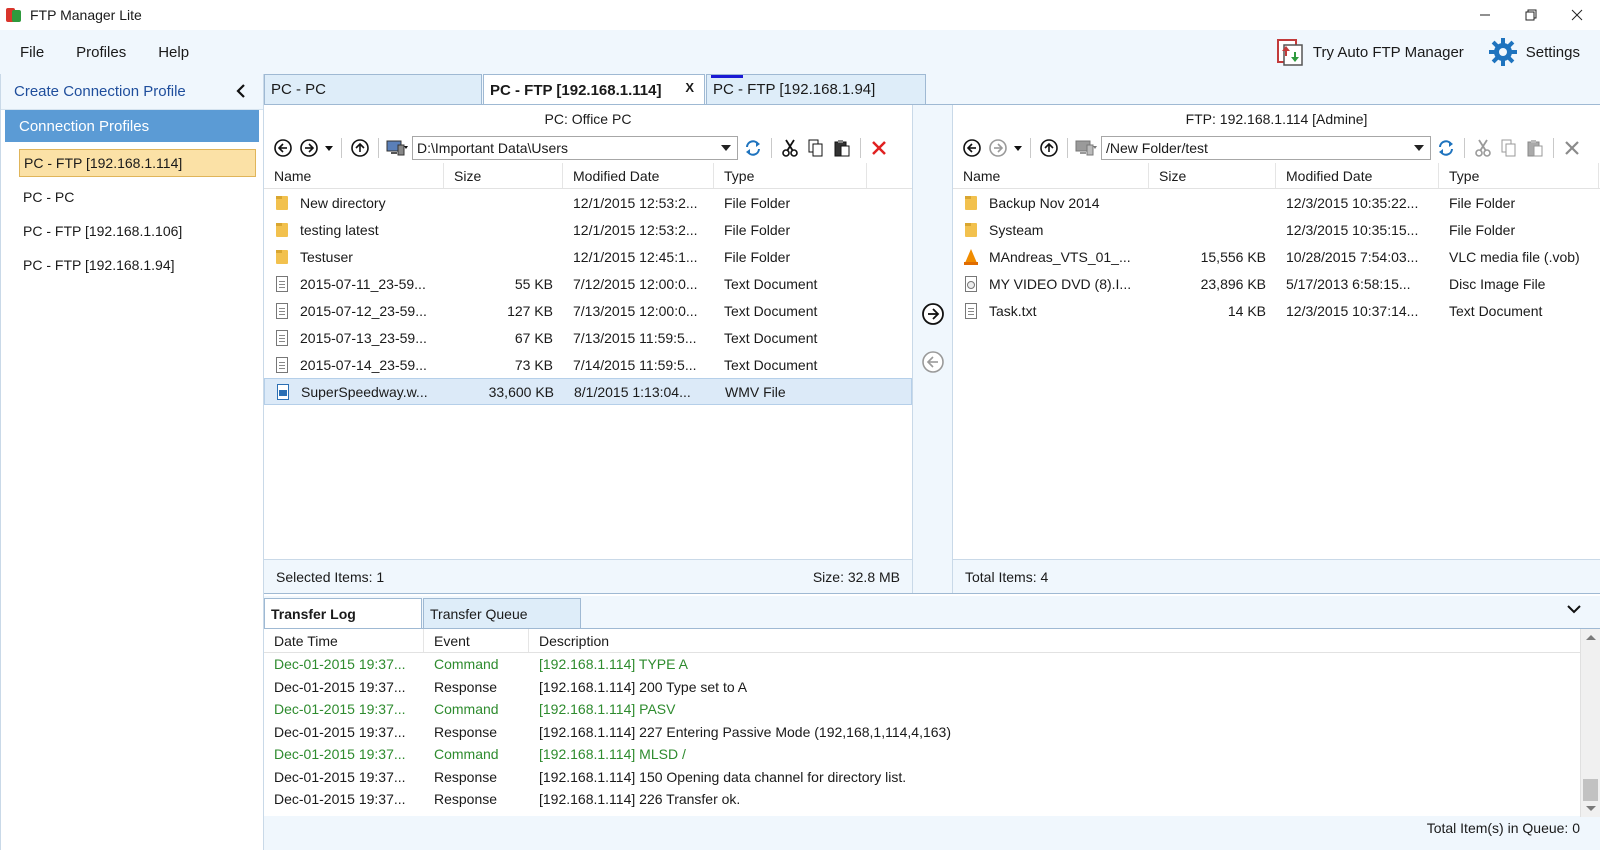 The width and height of the screenshot is (1600, 850). Describe the element at coordinates (612, 754) in the screenshot. I see `log-description: [192.168.1.114] MLSD /` at that location.